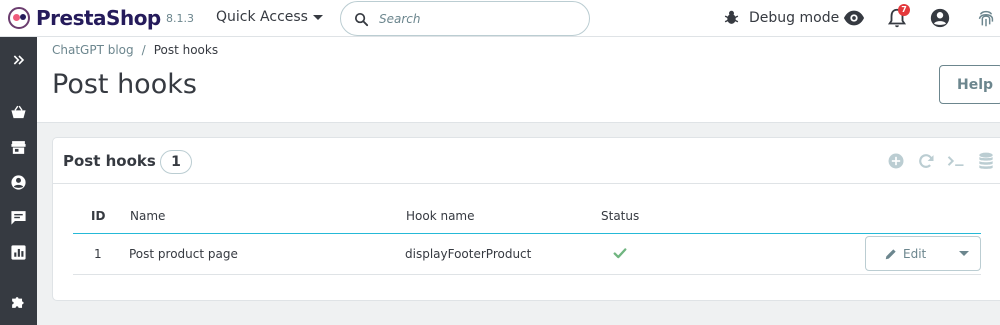  What do you see at coordinates (890, 253) in the screenshot?
I see `pencil-icon` at bounding box center [890, 253].